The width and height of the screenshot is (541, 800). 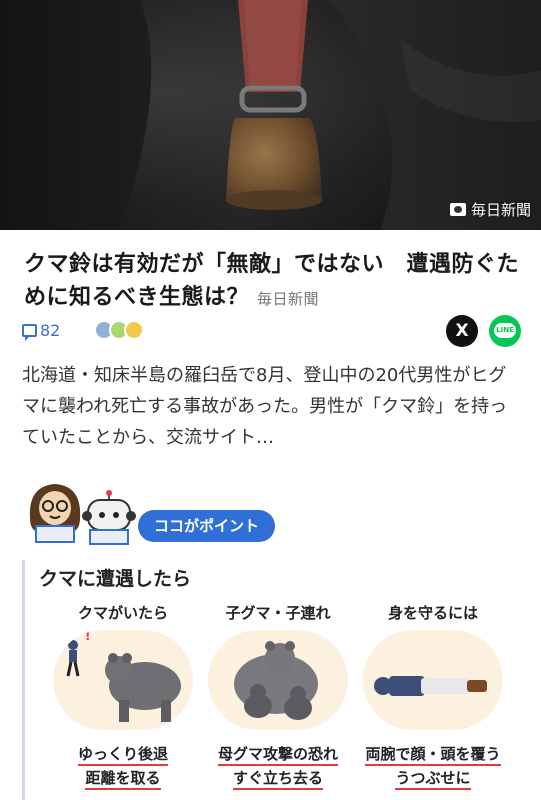 What do you see at coordinates (122, 755) in the screenshot?
I see `caption-line-1: ゆっくり後退` at bounding box center [122, 755].